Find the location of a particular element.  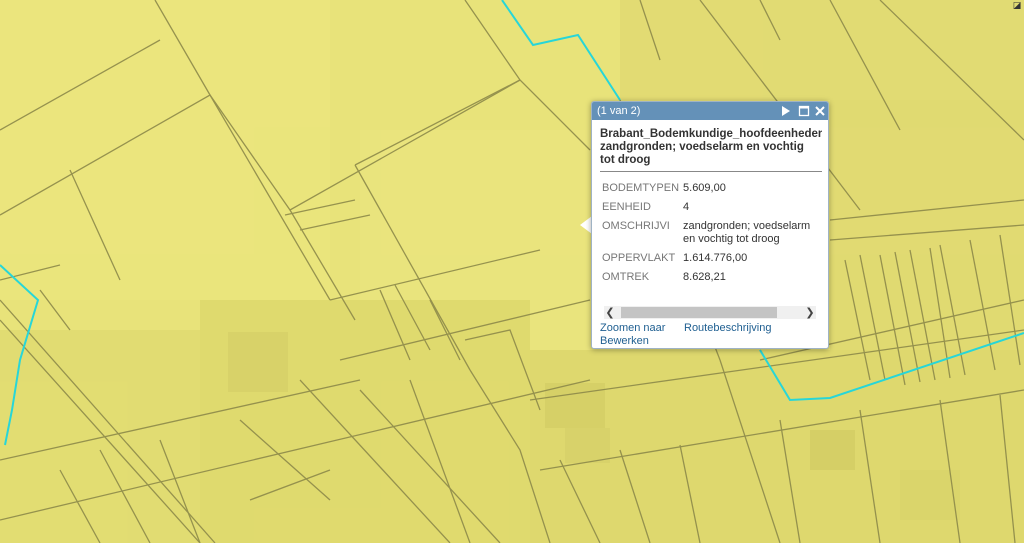

popup-title-line-1: Brabant_Bodemkundige_hoofdeenheden: is located at coordinates (711, 134).